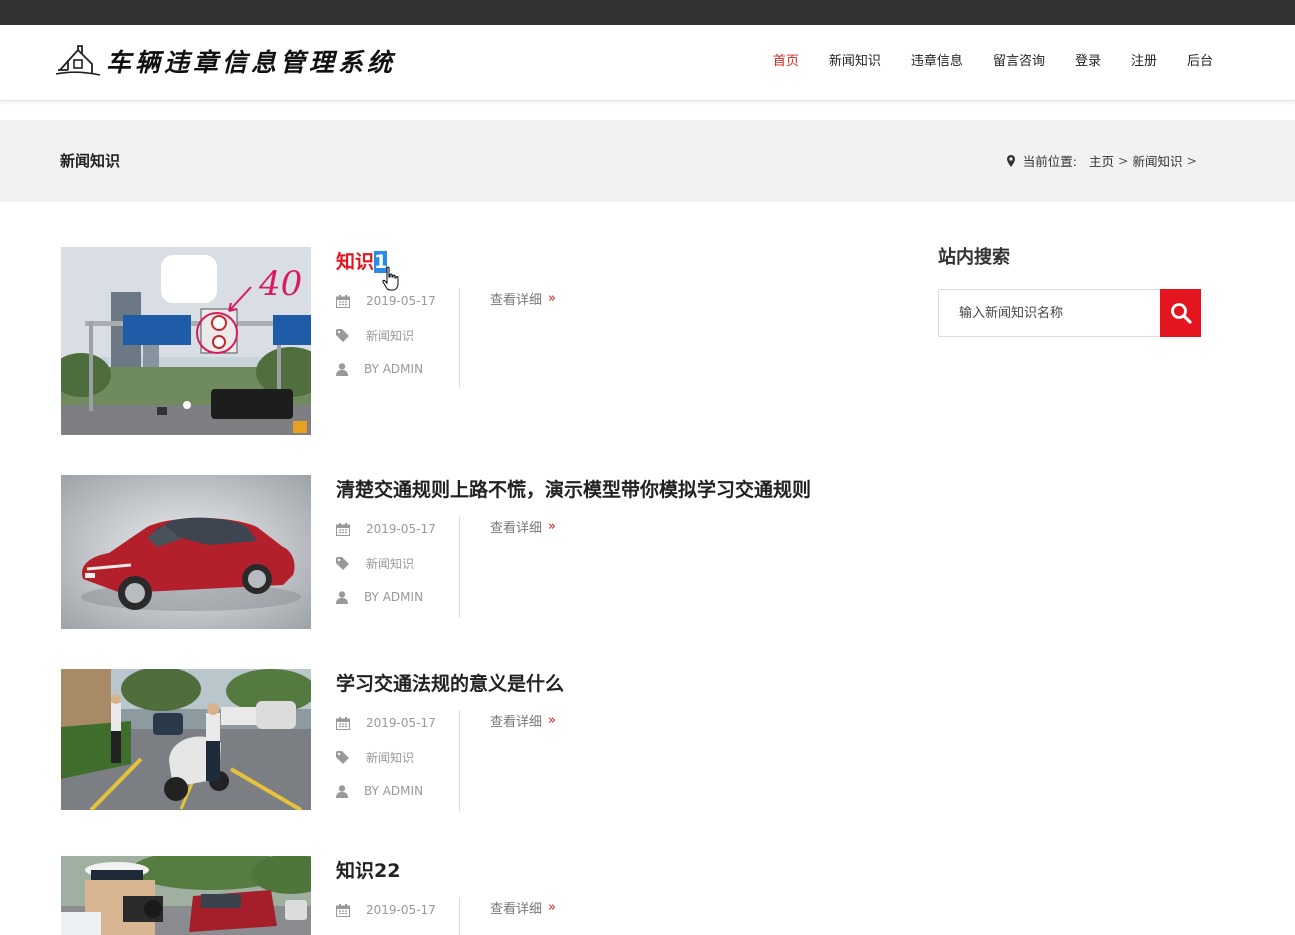 Image resolution: width=1295 pixels, height=935 pixels. I want to click on breadcrumb-home: 主页, so click(1101, 160).